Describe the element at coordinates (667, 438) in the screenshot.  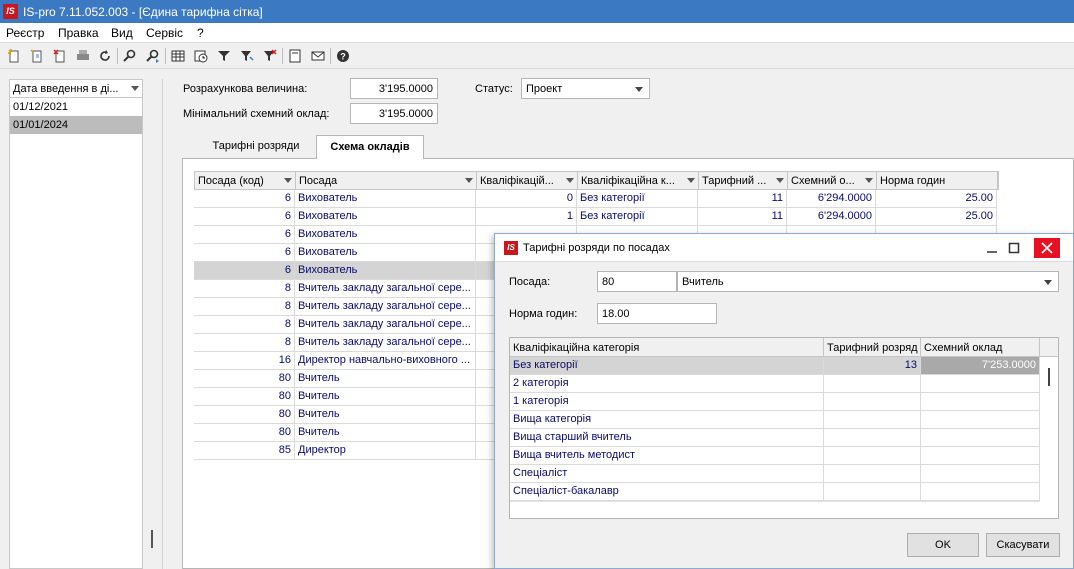
I see `qualification-category-cell: Вища старший вчитель` at that location.